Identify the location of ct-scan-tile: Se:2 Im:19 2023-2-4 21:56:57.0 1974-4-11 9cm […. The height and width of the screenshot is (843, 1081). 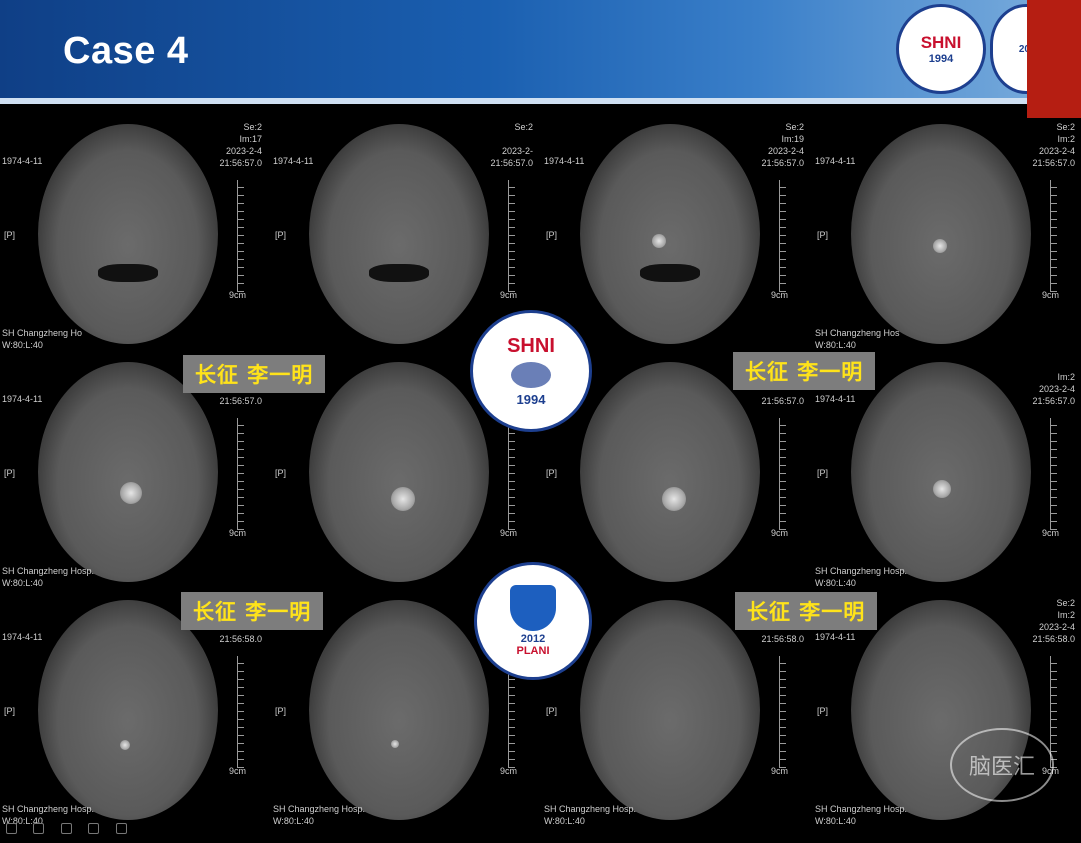
(676, 236).